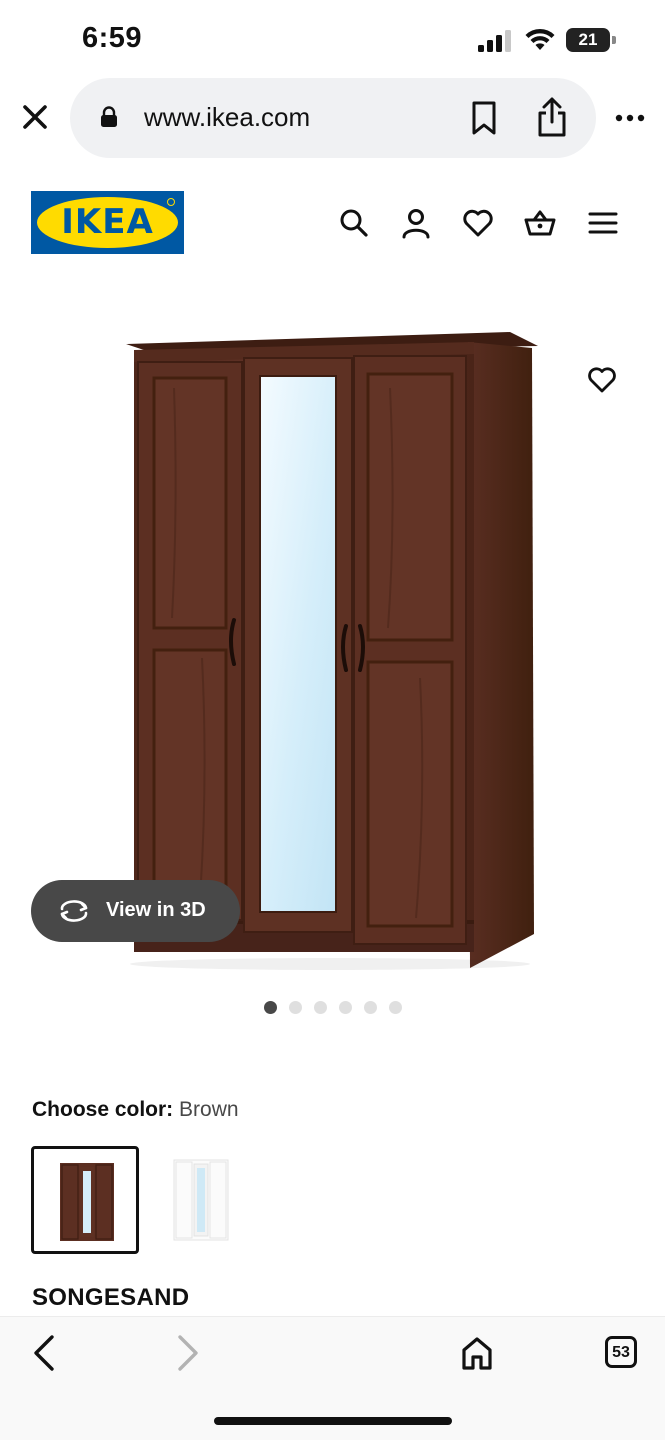 The width and height of the screenshot is (665, 1440). I want to click on home-icon, so click(477, 1353).